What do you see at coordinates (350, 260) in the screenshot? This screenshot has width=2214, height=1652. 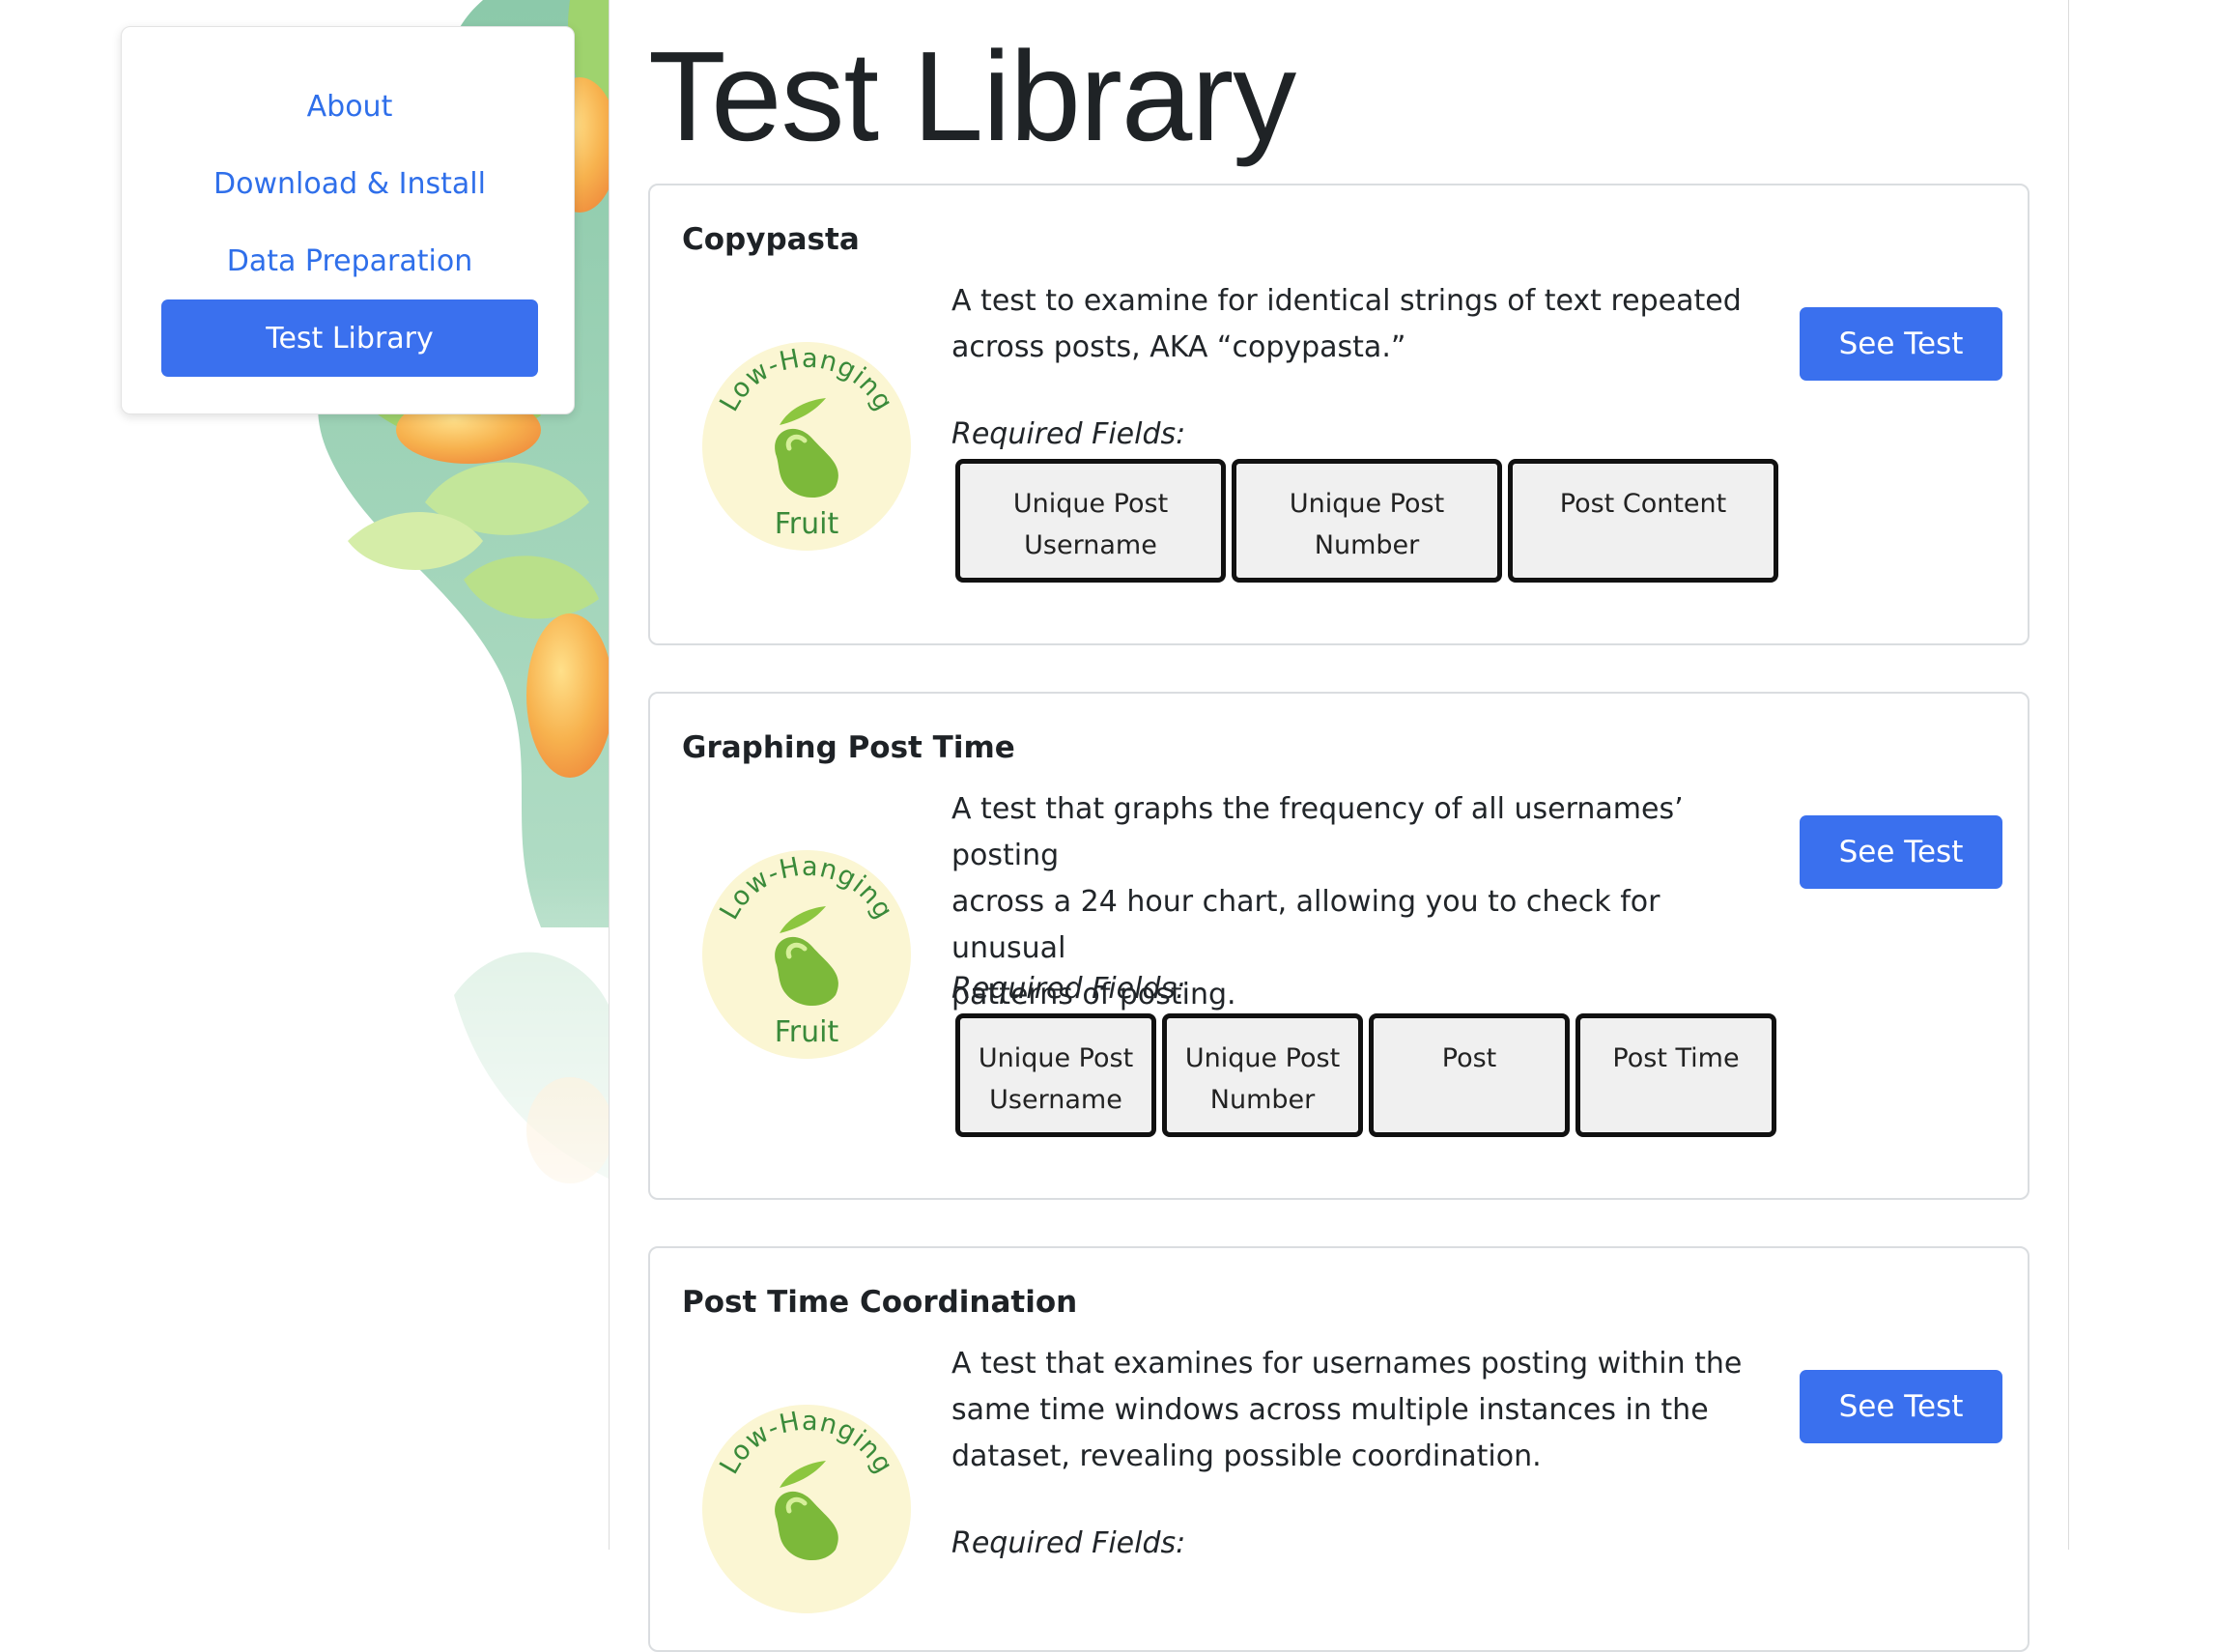 I see `nav-link-data-preparation: Data Preparation` at bounding box center [350, 260].